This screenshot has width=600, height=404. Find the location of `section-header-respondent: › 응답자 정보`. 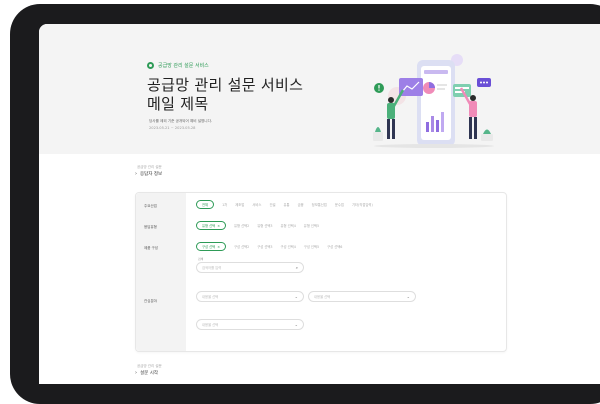

section-header-respondent: › 응답자 정보 is located at coordinates (148, 174).